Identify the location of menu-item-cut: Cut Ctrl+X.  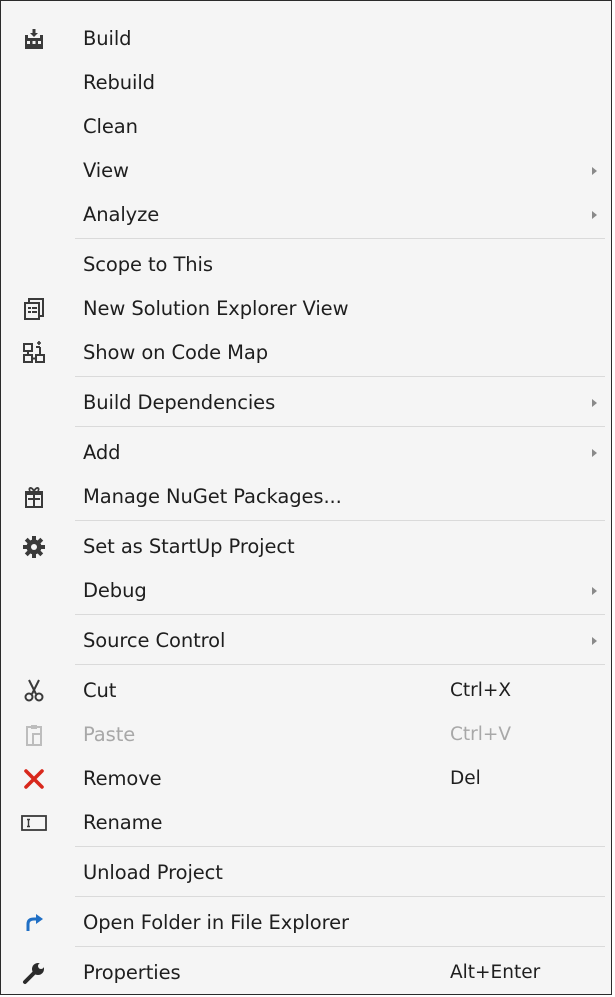
(306, 691).